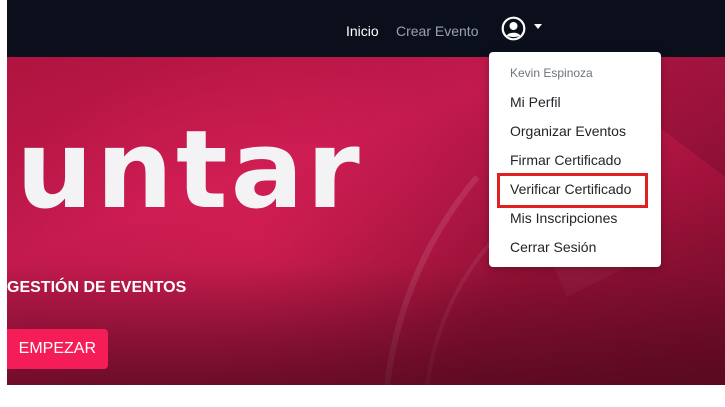 This screenshot has width=725, height=407. I want to click on dropdown-header-username: Kevin Espinoza, so click(551, 73).